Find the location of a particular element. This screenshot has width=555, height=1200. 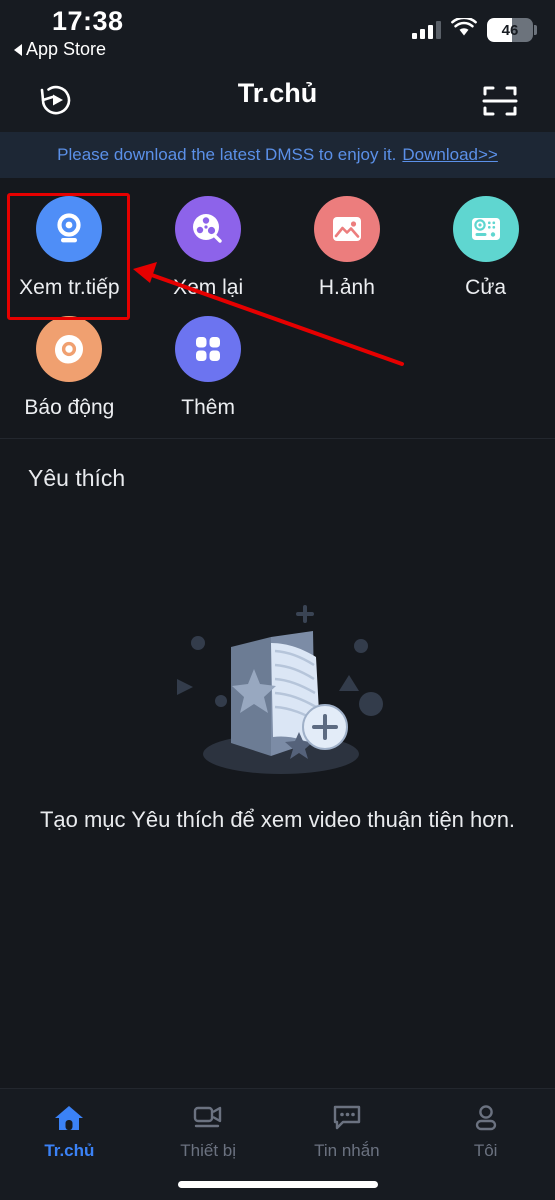

tab-label: Tôi is located at coordinates (485, 1150).